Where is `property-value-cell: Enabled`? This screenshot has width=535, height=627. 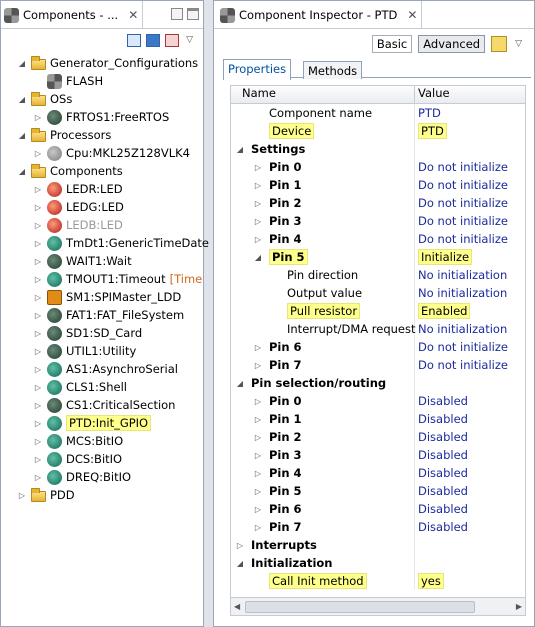 property-value-cell: Enabled is located at coordinates (470, 311).